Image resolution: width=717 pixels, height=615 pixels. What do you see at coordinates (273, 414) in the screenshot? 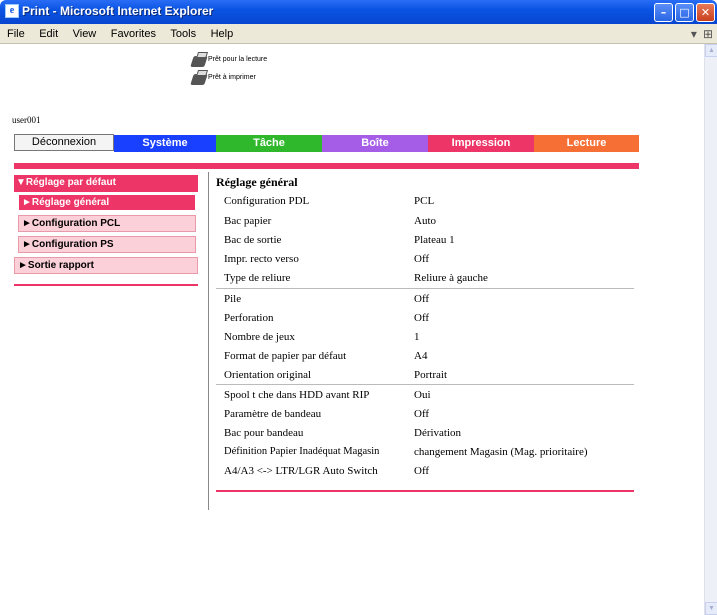
I see `setting-label: Paramètre de bandeau` at bounding box center [273, 414].